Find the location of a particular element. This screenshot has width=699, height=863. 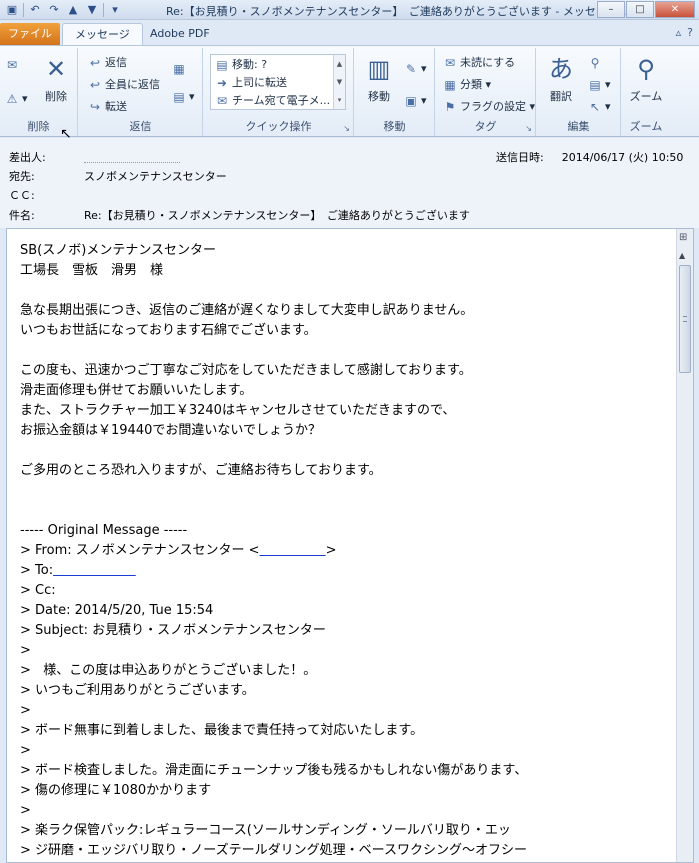

categorize-label: 分類 is located at coordinates (471, 84).